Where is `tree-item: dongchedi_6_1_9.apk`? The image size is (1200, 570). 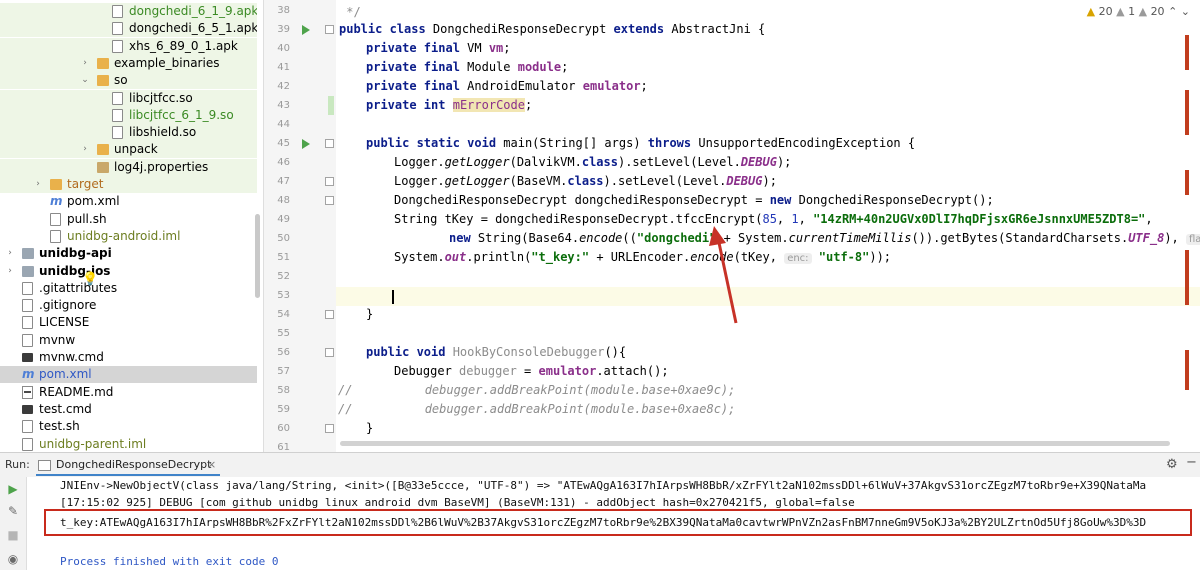 tree-item: dongchedi_6_1_9.apk is located at coordinates (128, 11).